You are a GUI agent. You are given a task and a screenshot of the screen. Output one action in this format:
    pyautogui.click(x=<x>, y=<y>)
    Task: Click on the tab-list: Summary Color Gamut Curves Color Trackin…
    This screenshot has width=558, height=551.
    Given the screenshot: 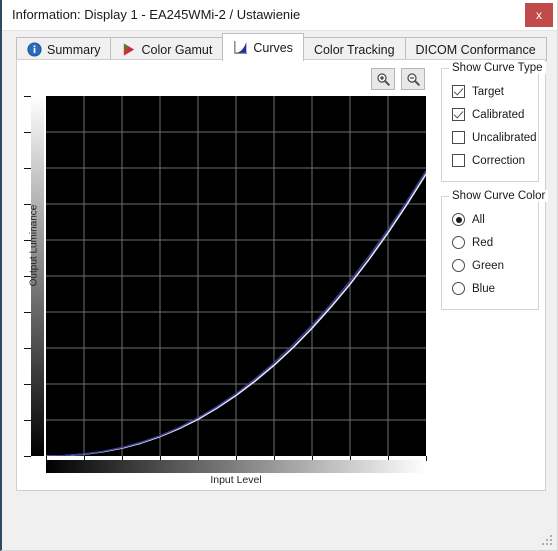 What is the action you would take?
    pyautogui.click(x=281, y=47)
    